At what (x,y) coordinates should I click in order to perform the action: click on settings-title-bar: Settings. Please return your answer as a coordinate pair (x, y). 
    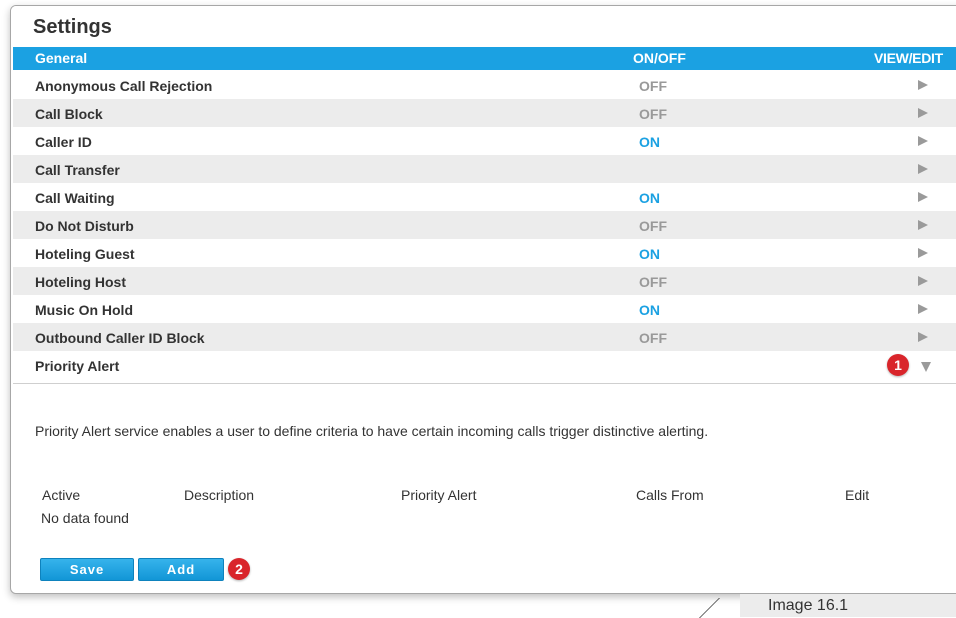
    Looking at the image, I should click on (483, 25).